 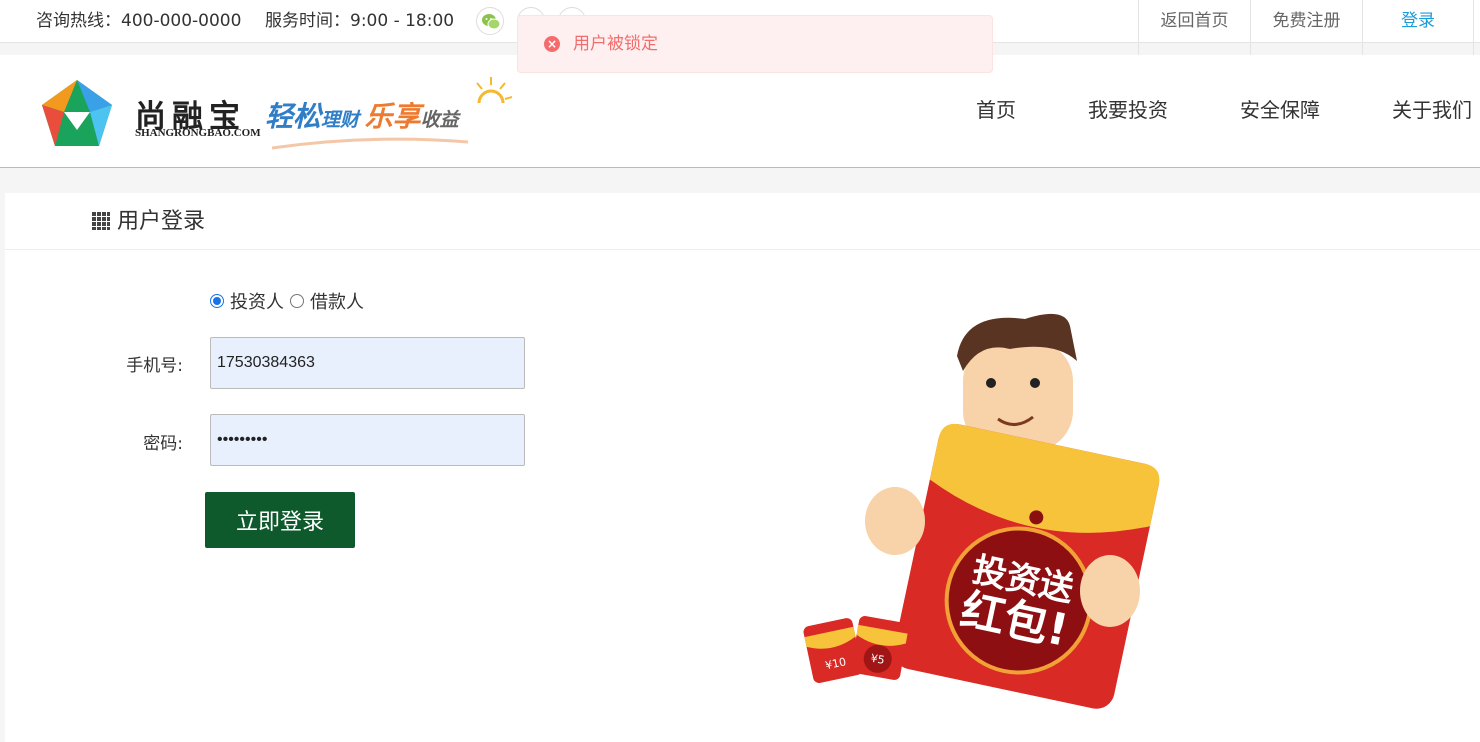 What do you see at coordinates (337, 302) in the screenshot?
I see `radio-borrower-label: 借款人` at bounding box center [337, 302].